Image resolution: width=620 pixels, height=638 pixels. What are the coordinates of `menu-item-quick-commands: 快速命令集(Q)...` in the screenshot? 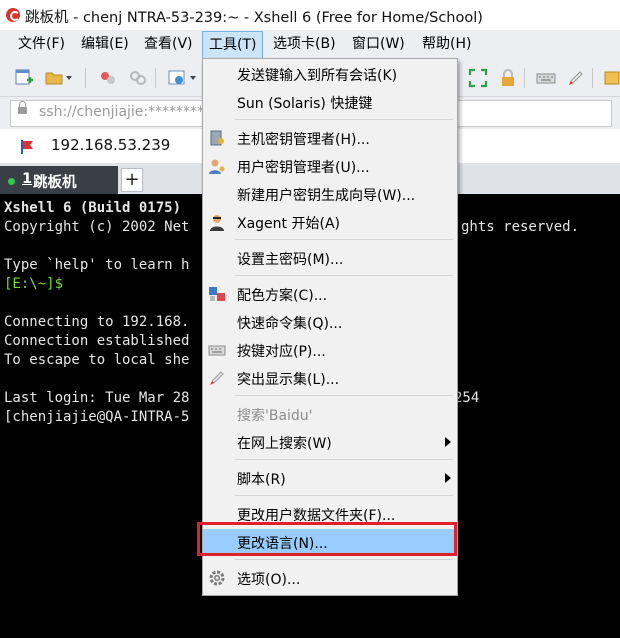 It's located at (330, 322).